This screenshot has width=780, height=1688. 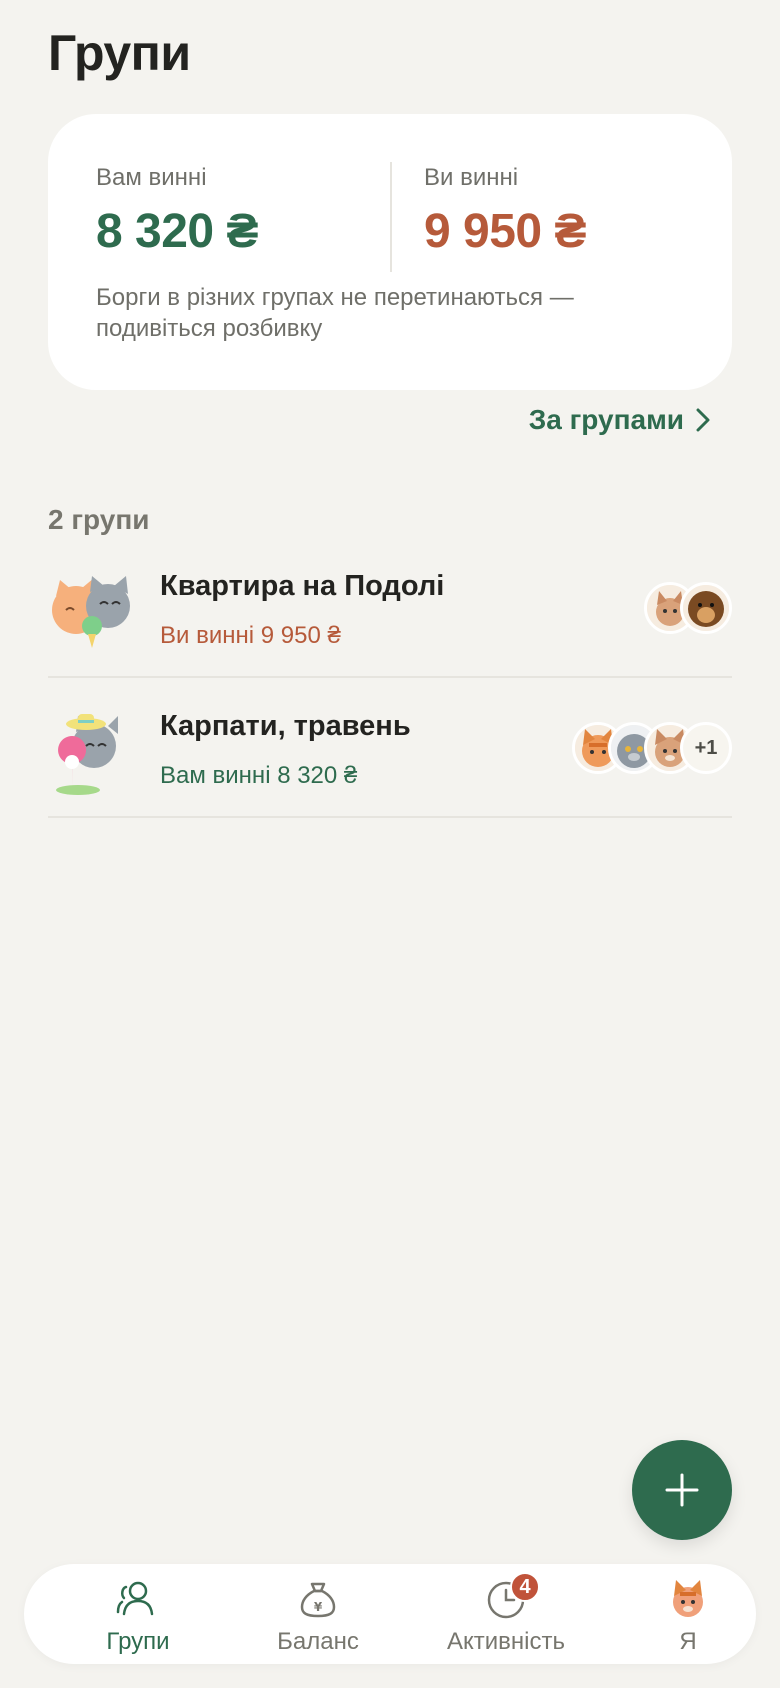 I want to click on plus-icon, so click(x=682, y=1490).